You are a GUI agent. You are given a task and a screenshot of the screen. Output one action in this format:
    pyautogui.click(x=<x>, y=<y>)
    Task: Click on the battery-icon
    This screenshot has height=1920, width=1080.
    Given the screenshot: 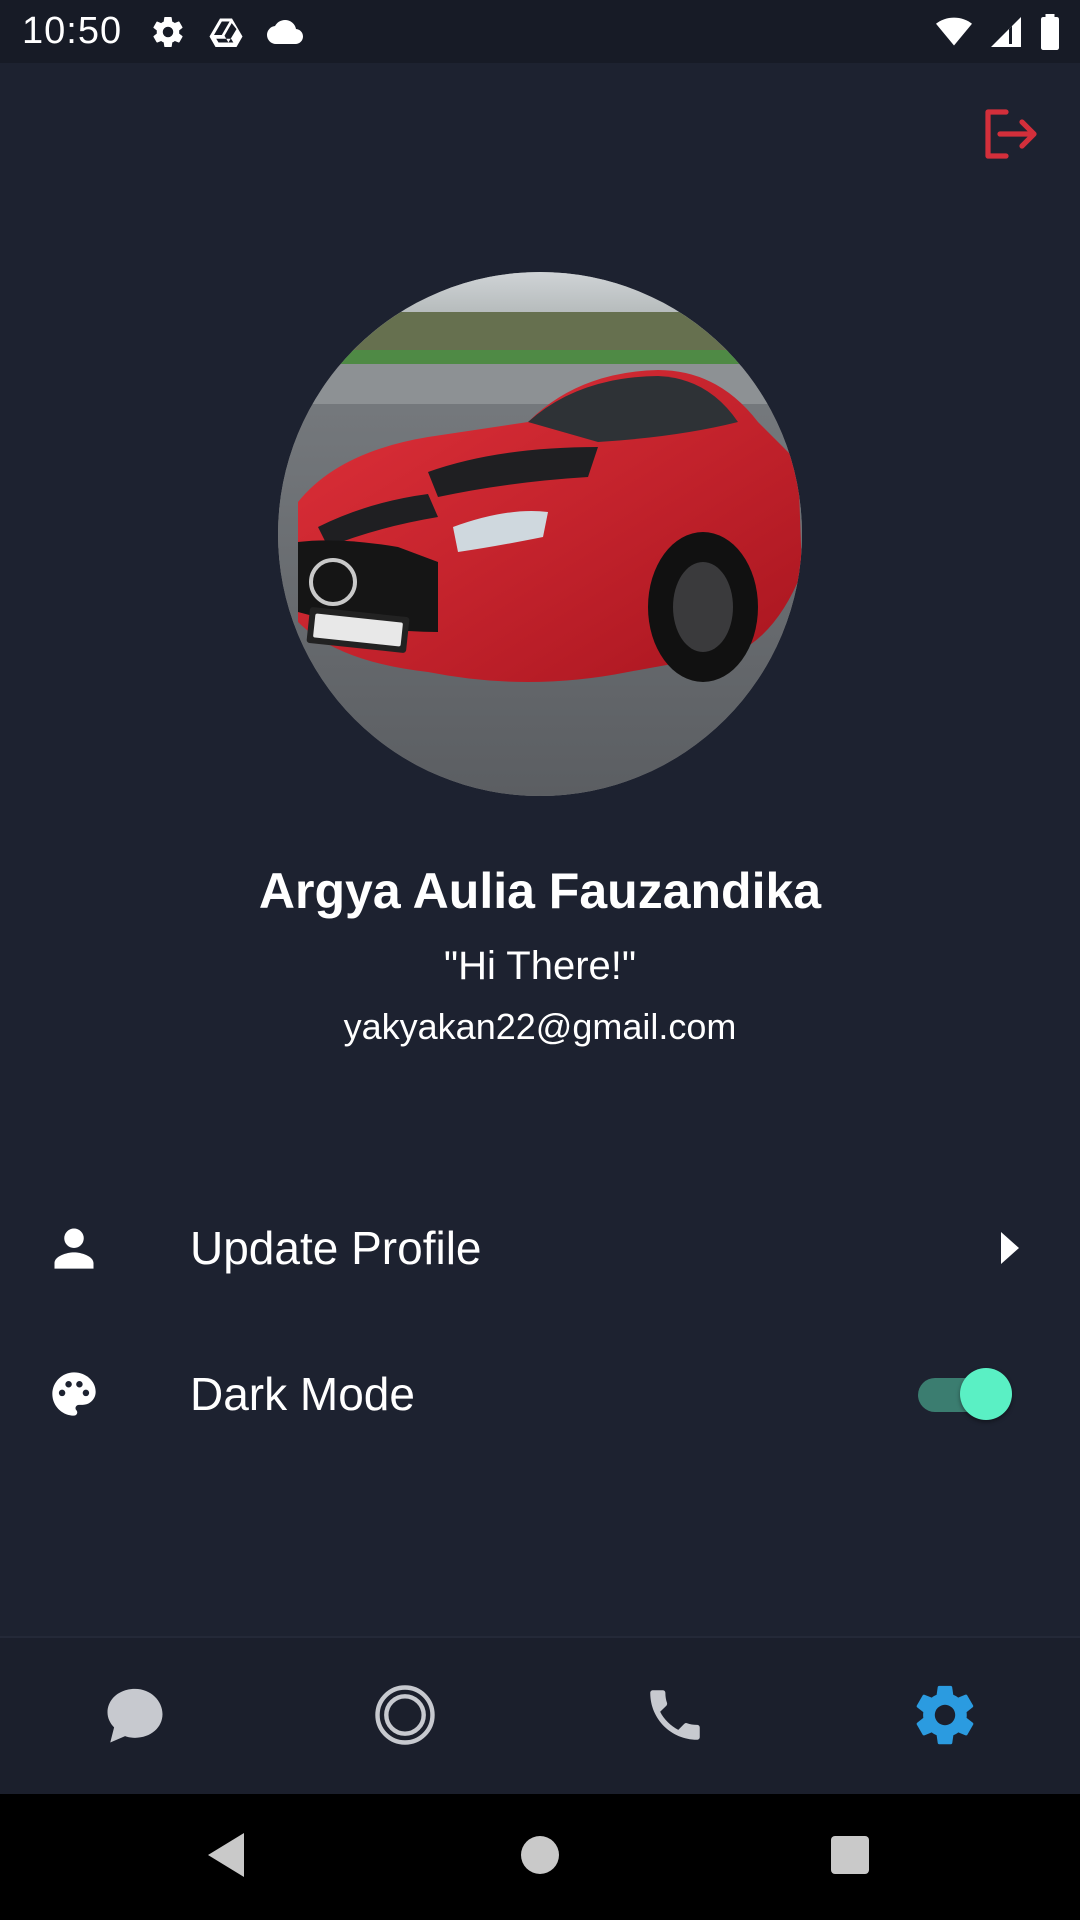 What is the action you would take?
    pyautogui.click(x=1050, y=31)
    